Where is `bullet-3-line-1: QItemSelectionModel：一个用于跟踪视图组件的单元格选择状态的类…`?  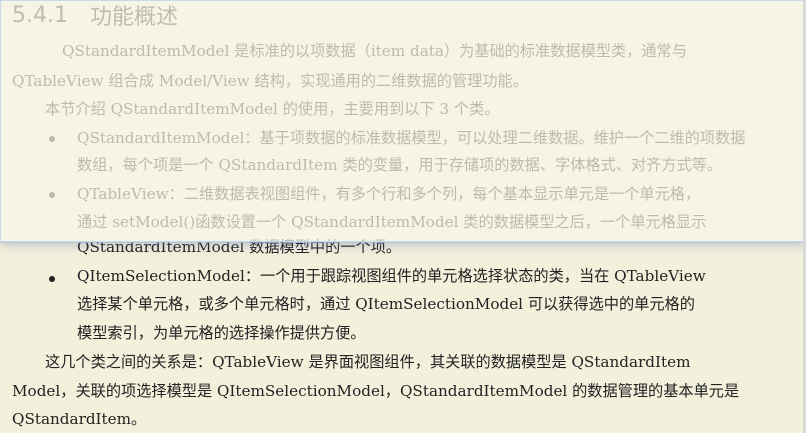
bullet-3-line-1: QItemSelectionModel：一个用于跟踪视图组件的单元格选择状态的类… is located at coordinates (391, 276).